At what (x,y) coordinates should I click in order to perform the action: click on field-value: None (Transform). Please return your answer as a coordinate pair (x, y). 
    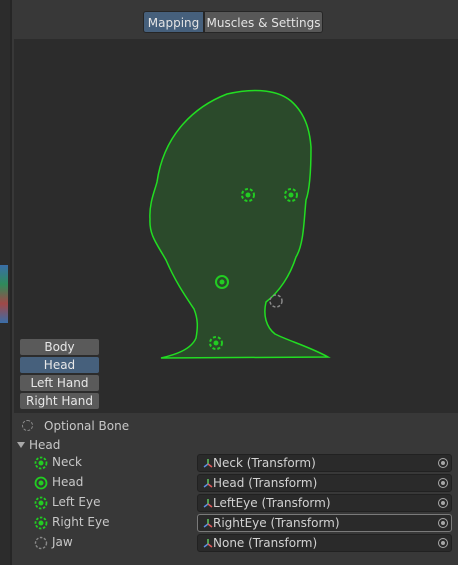
    Looking at the image, I should click on (265, 543).